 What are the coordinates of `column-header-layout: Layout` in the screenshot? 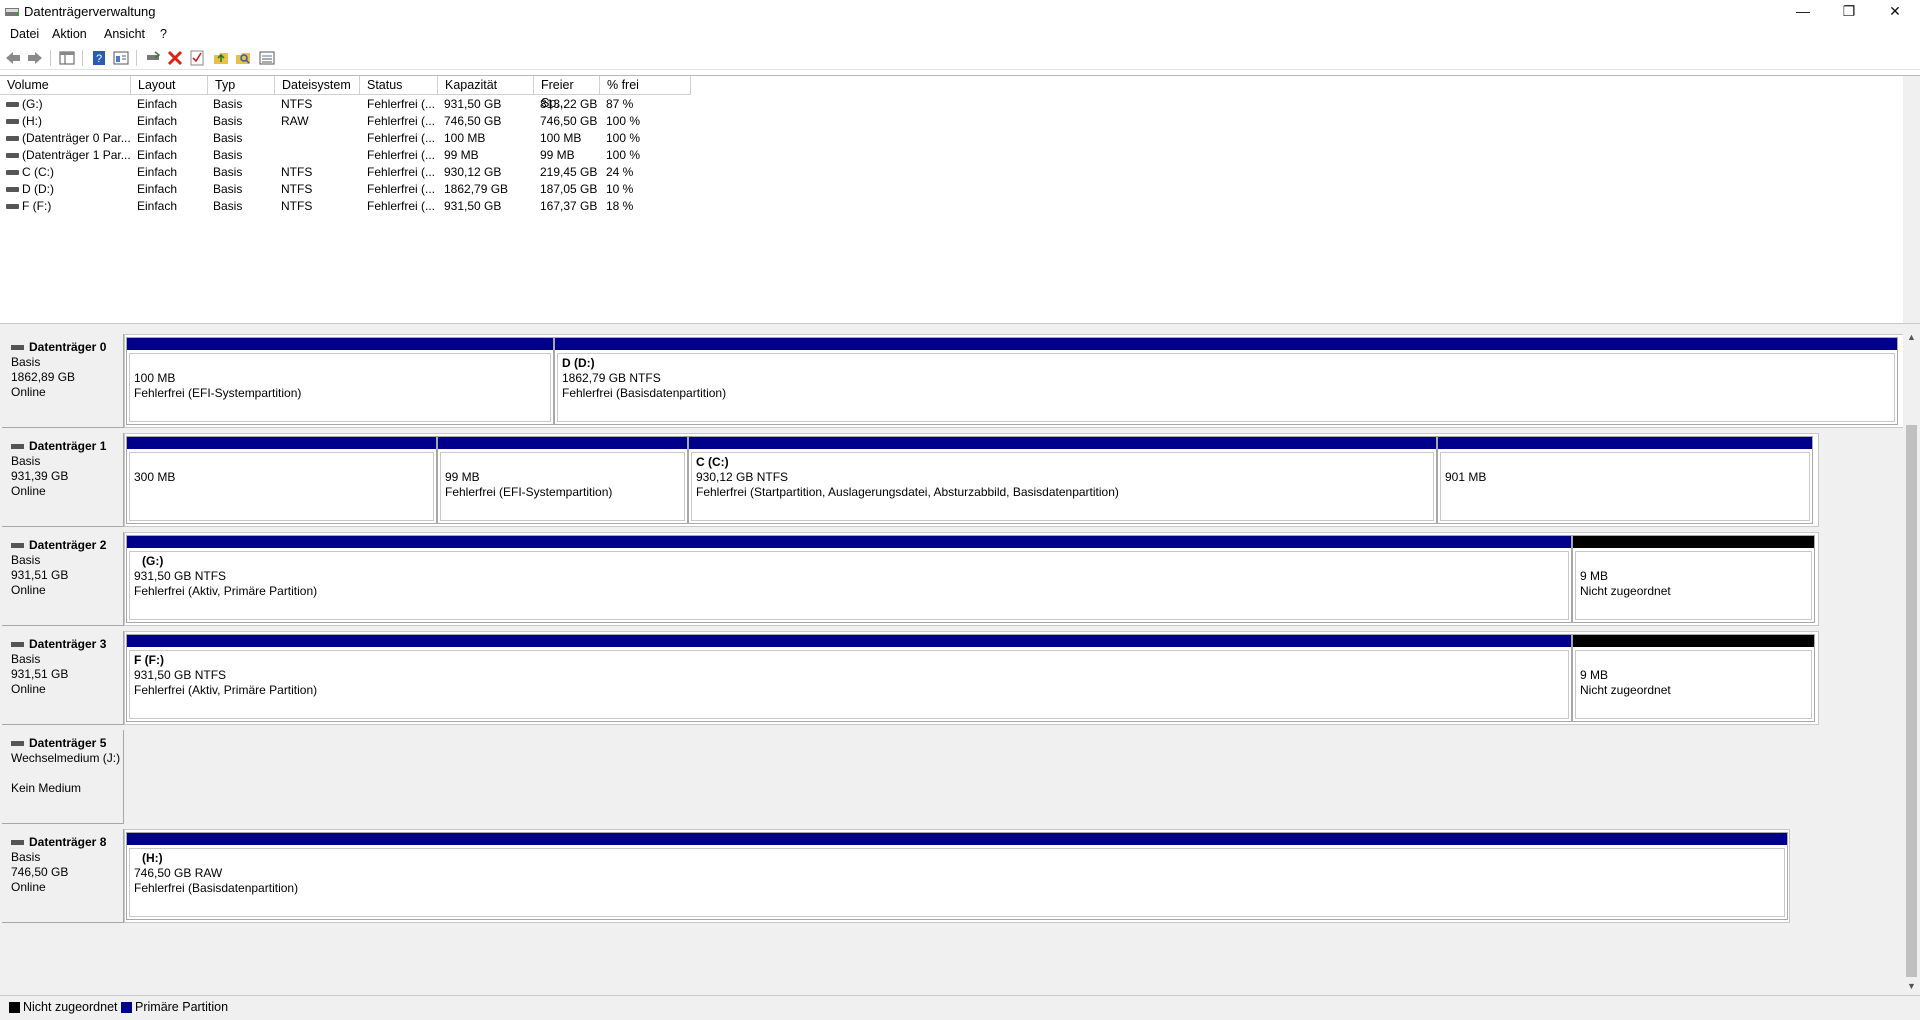 It's located at (169, 85).